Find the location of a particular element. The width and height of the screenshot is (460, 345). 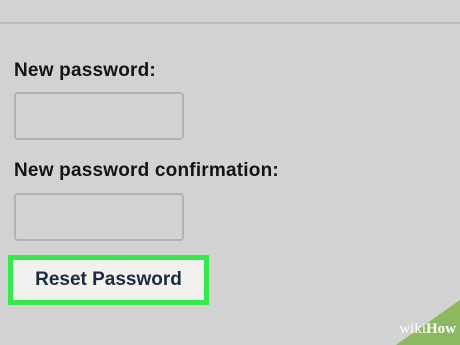

reset-button-highlight: Reset Password is located at coordinates (108, 280).